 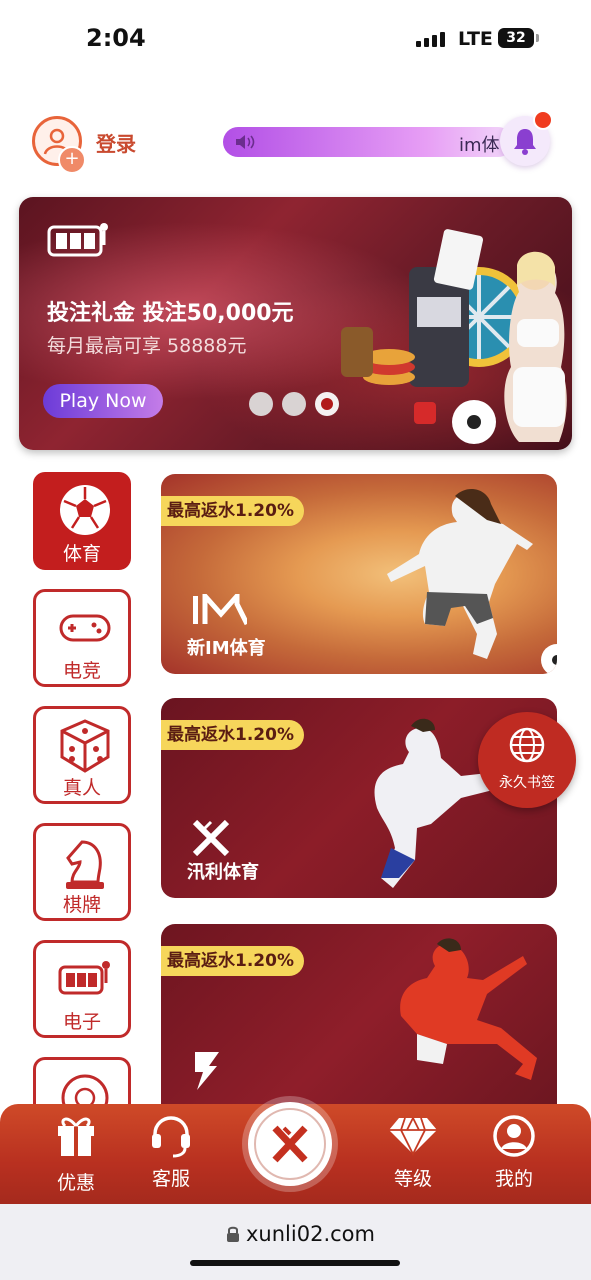 What do you see at coordinates (81, 788) in the screenshot?
I see `category-label: 真人` at bounding box center [81, 788].